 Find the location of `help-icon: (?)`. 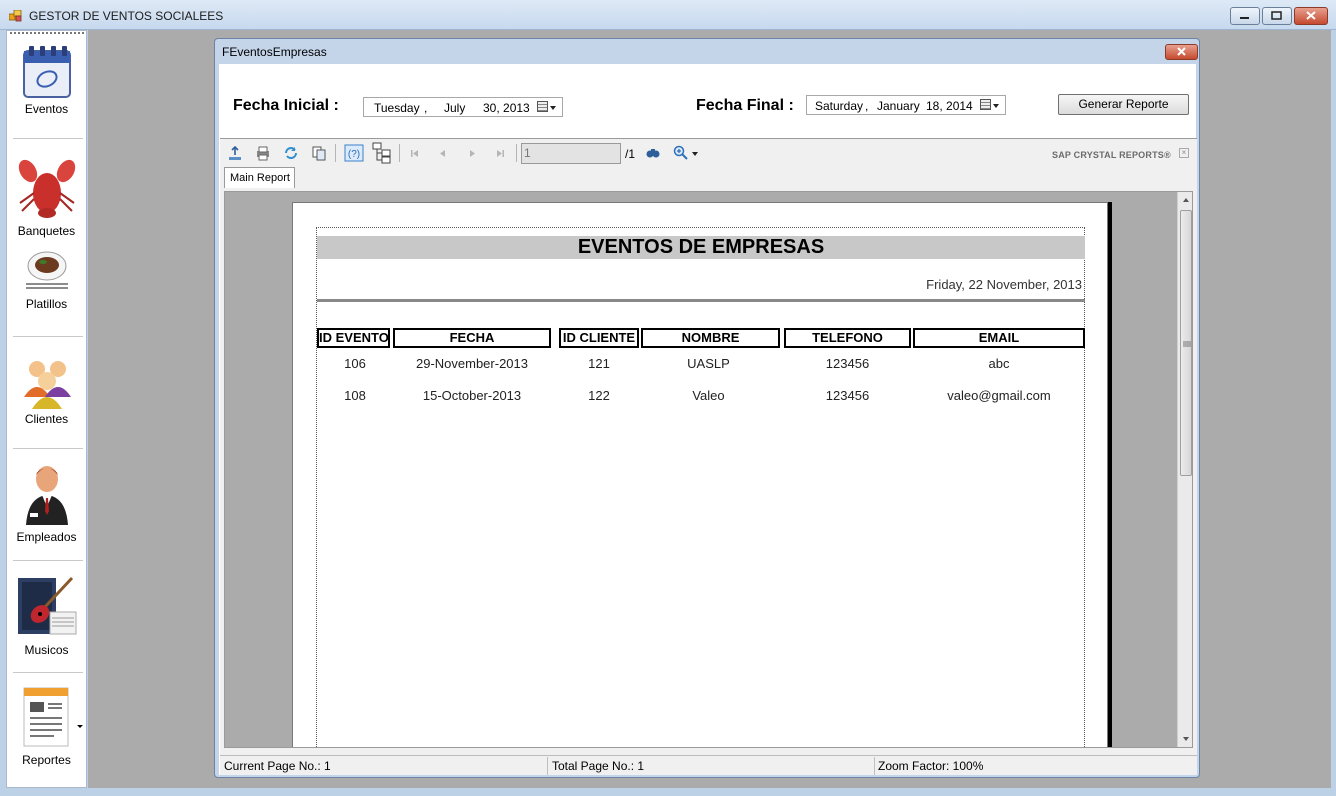

help-icon: (?) is located at coordinates (354, 153).